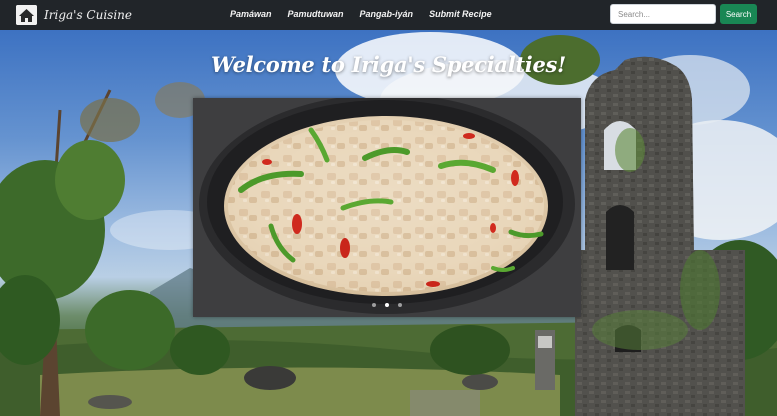 Image resolution: width=777 pixels, height=416 pixels. Describe the element at coordinates (26, 15) in the screenshot. I see `house-logo-icon` at that location.